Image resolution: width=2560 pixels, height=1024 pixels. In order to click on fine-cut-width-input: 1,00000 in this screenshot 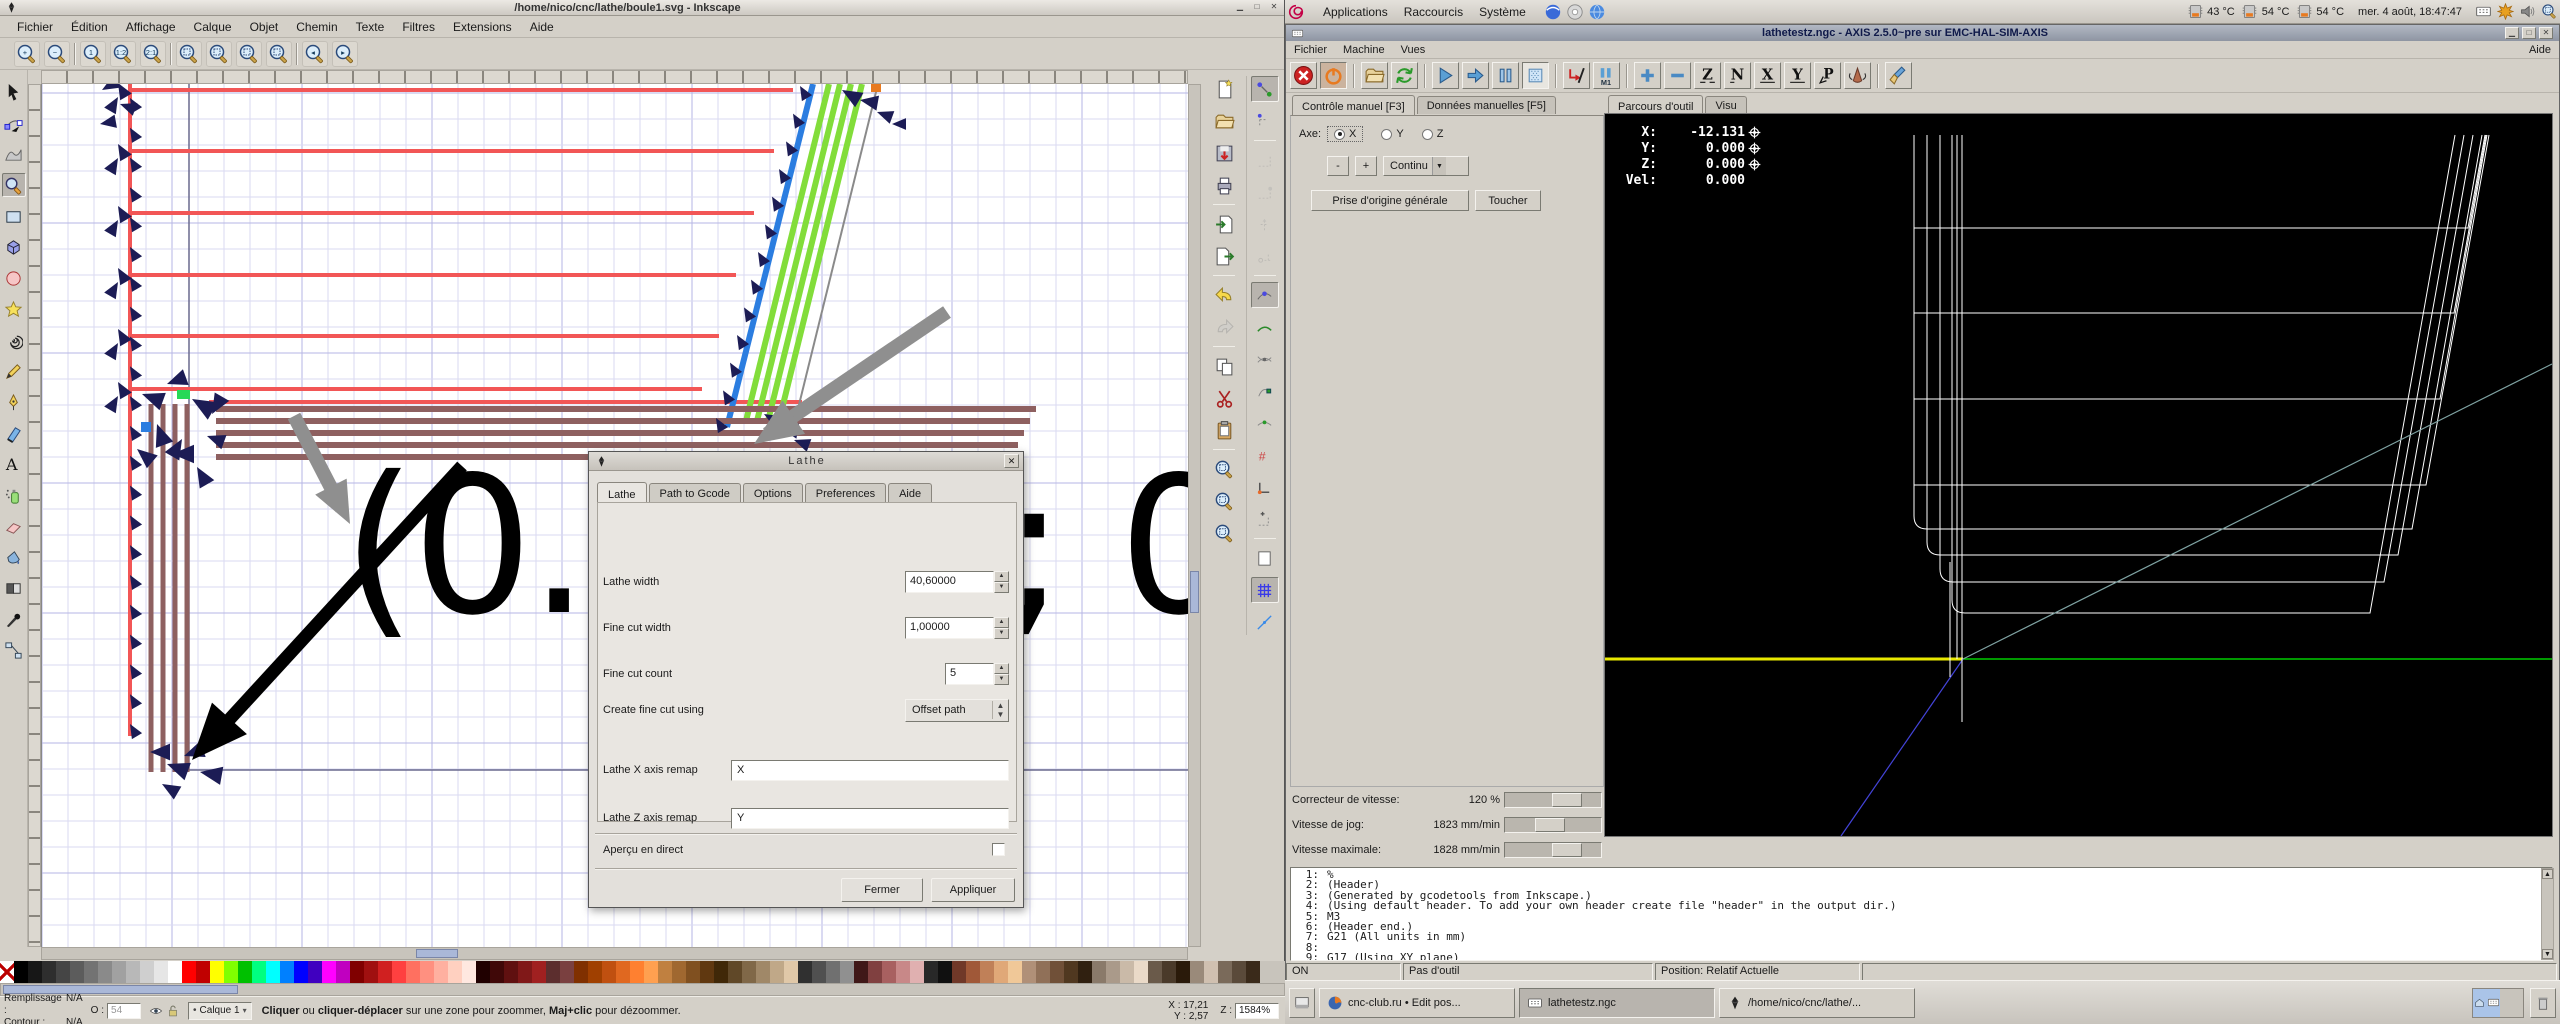, I will do `click(949, 628)`.